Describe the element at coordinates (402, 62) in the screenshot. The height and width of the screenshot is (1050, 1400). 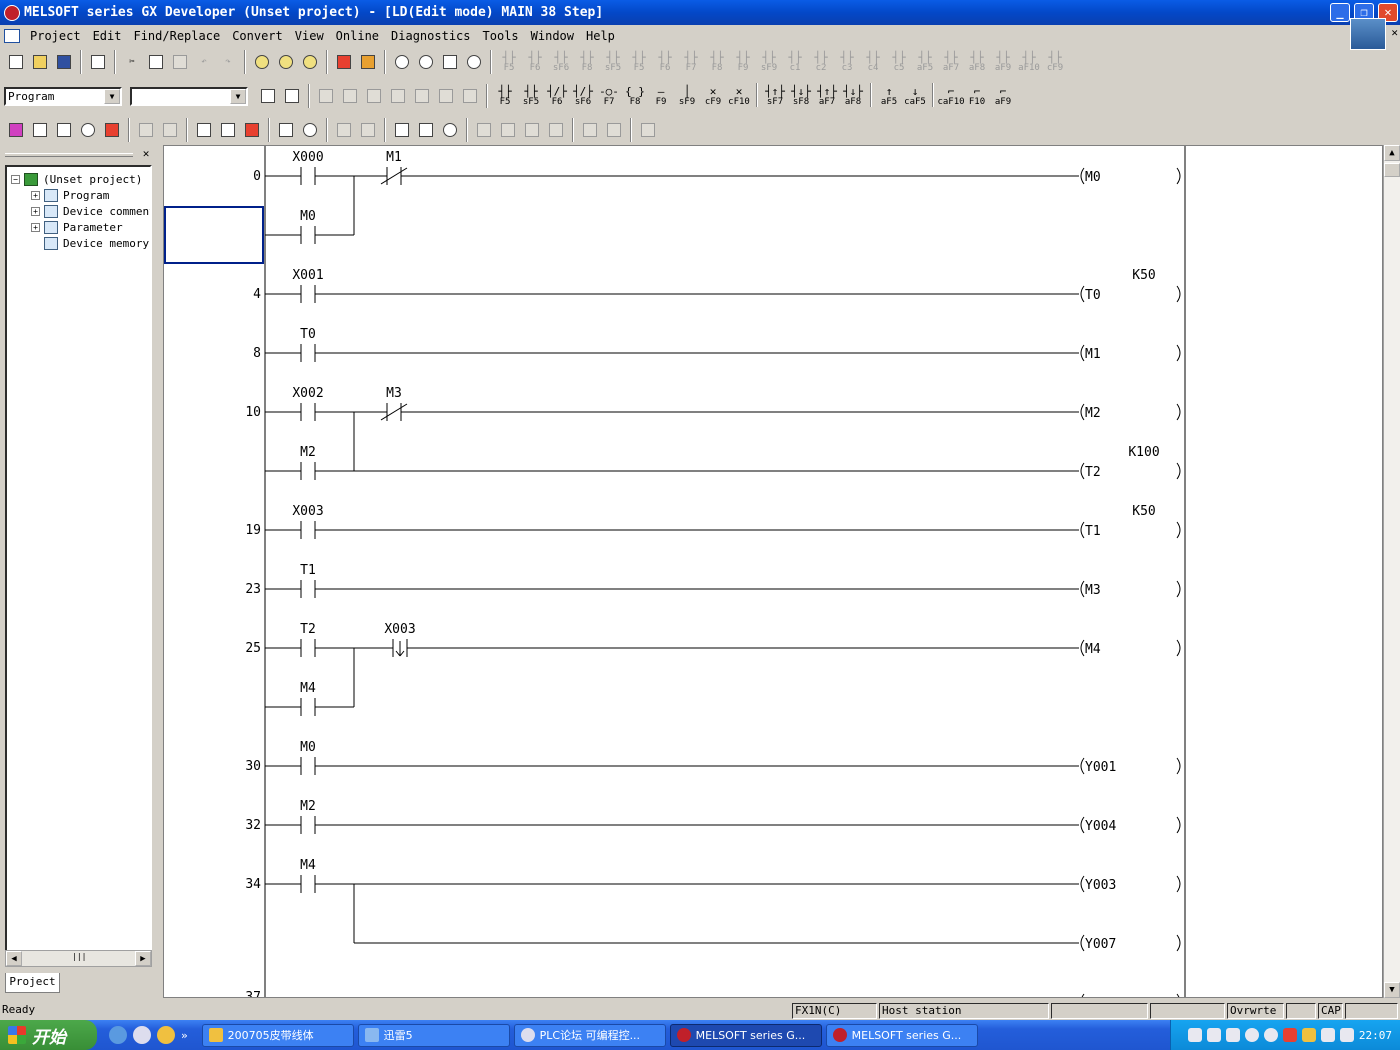
I see `zoom-in-icon` at that location.